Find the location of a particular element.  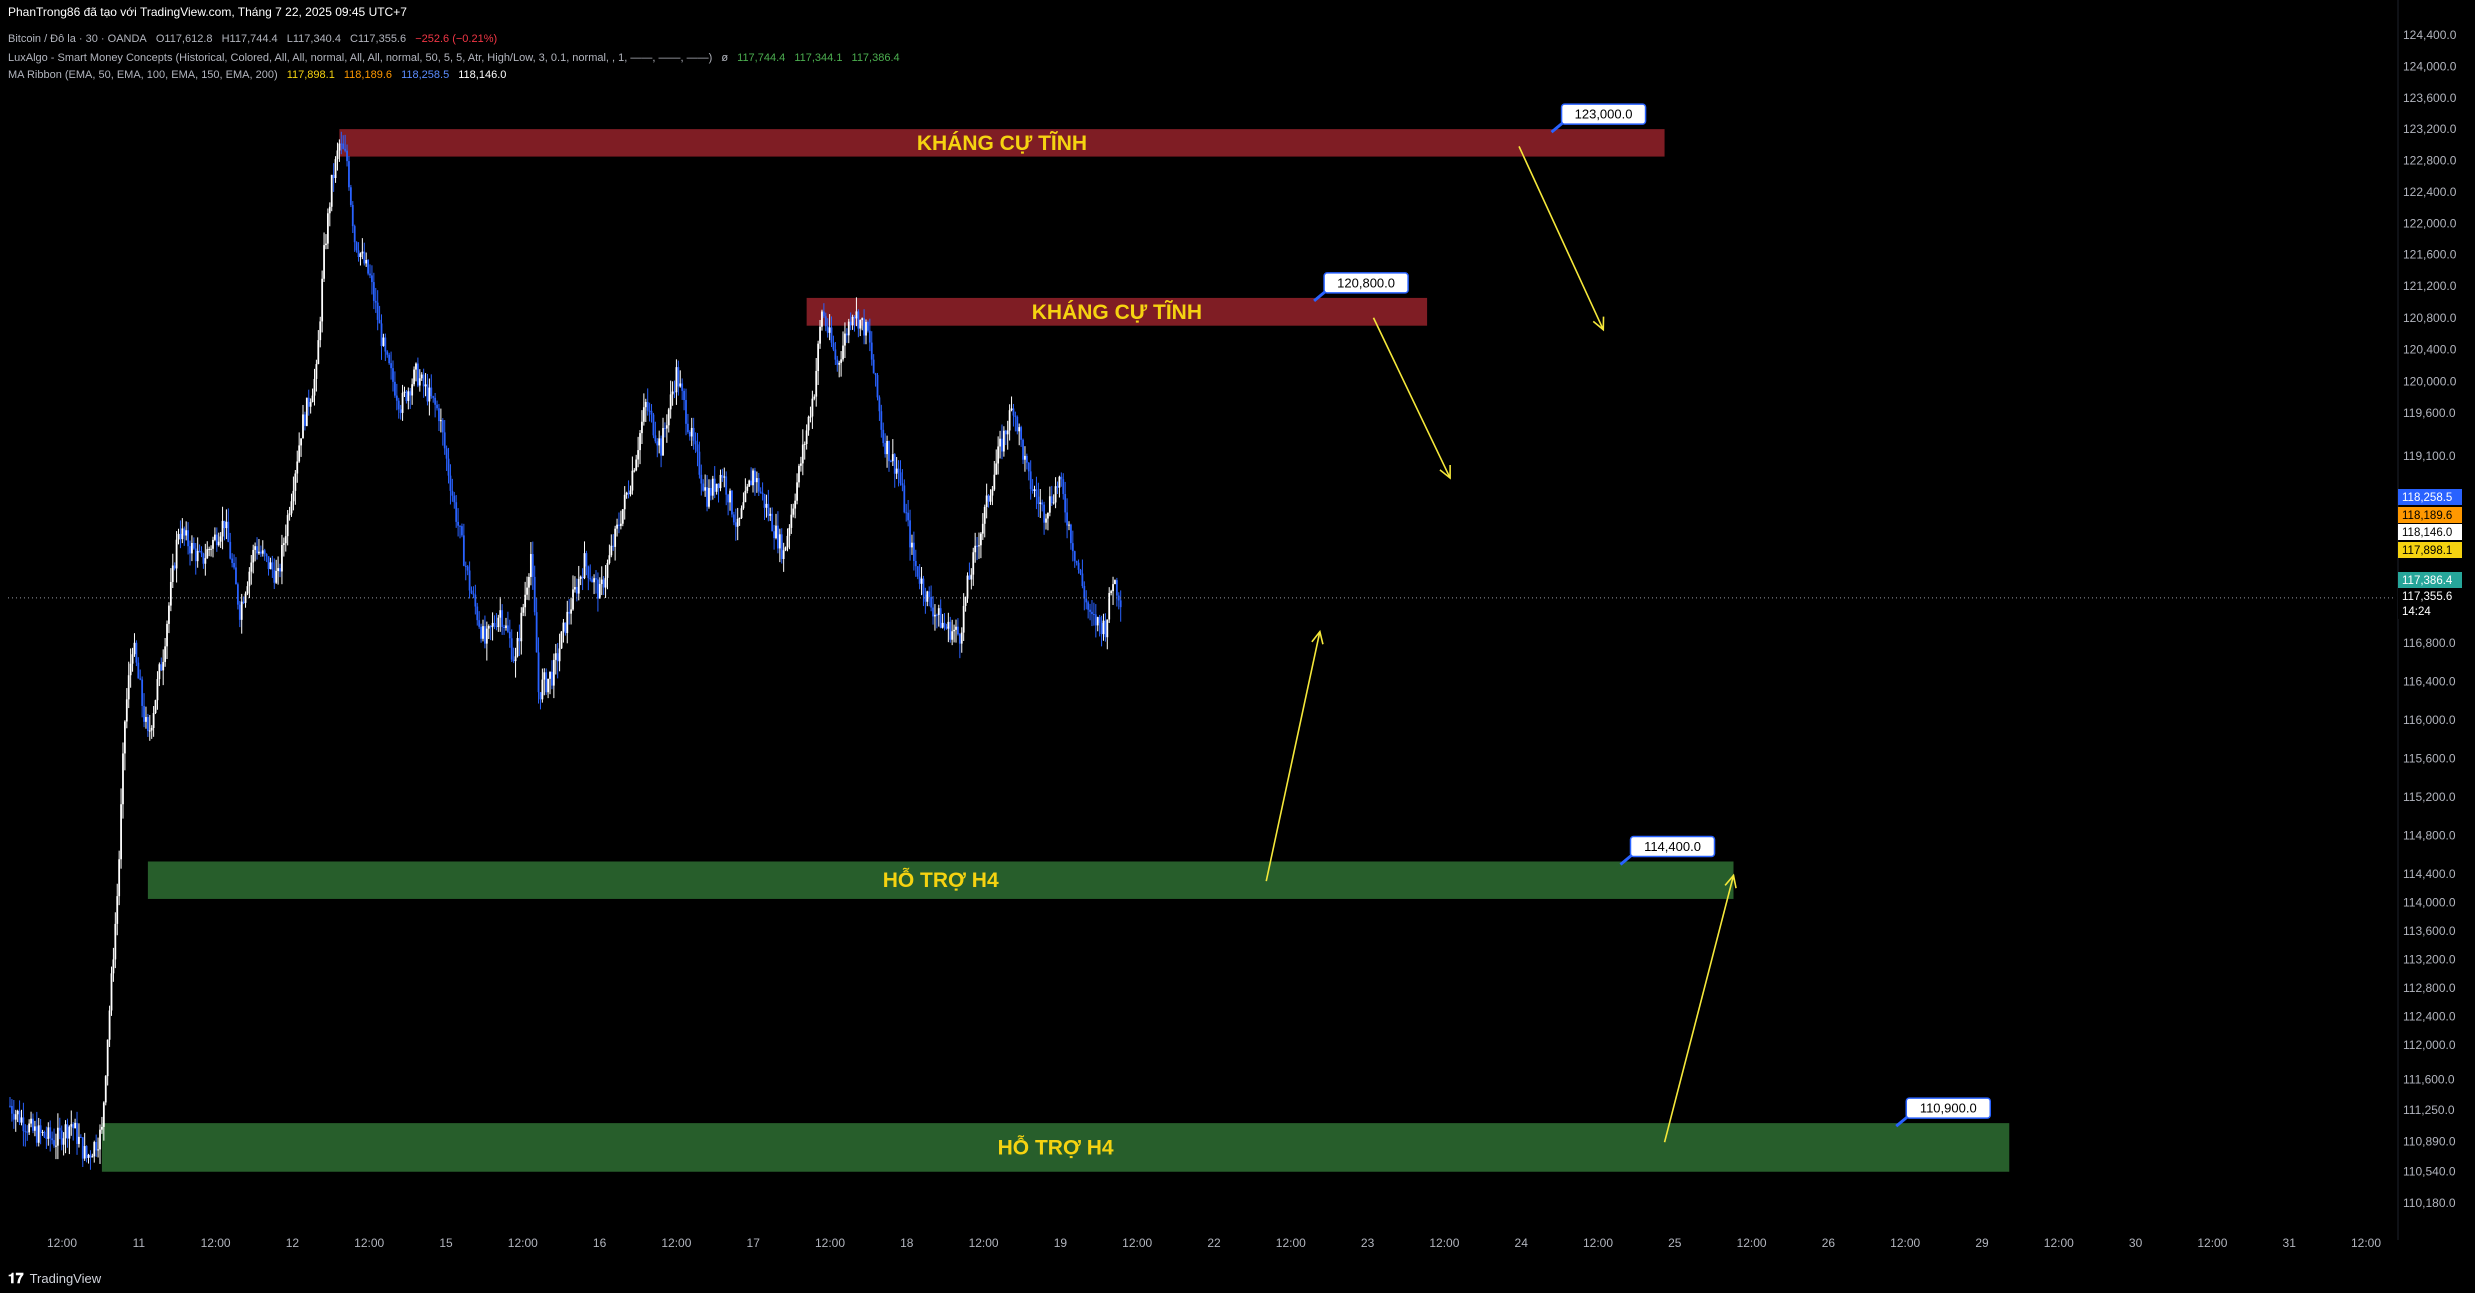

price-tick: 119,100.0 is located at coordinates (2429, 456).